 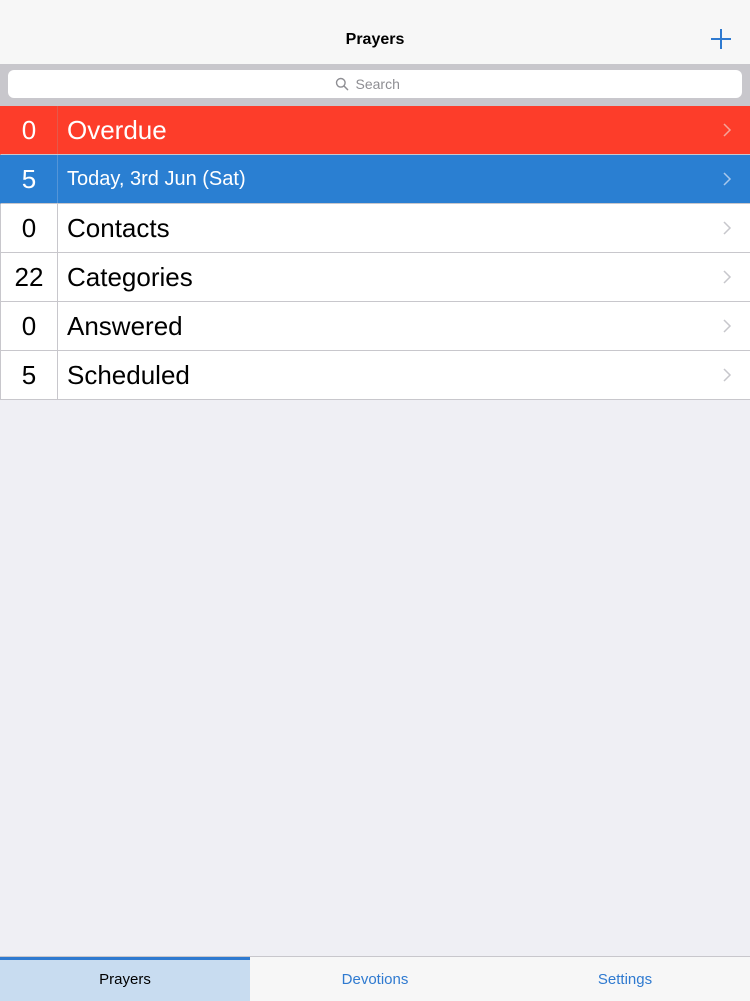 What do you see at coordinates (375, 277) in the screenshot?
I see `list-item-categories: 22 Categories` at bounding box center [375, 277].